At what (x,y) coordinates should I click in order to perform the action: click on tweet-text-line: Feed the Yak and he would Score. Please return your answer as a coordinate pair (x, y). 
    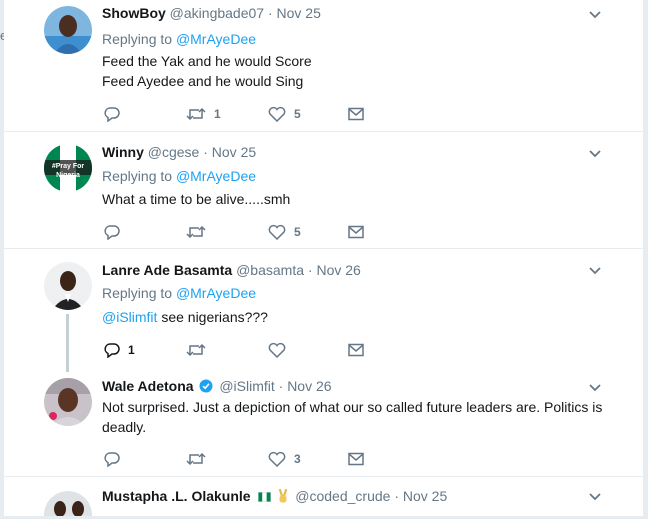
    Looking at the image, I should click on (207, 61).